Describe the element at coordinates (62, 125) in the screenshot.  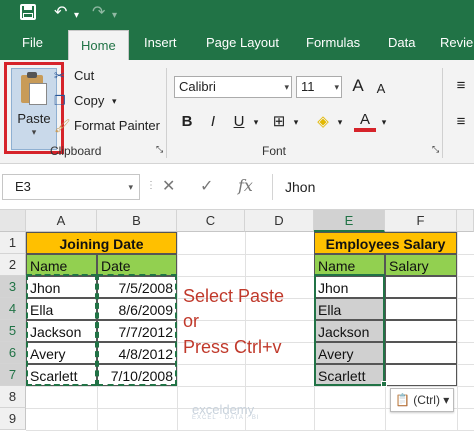
I see `format-painter-icon: 🖌` at that location.